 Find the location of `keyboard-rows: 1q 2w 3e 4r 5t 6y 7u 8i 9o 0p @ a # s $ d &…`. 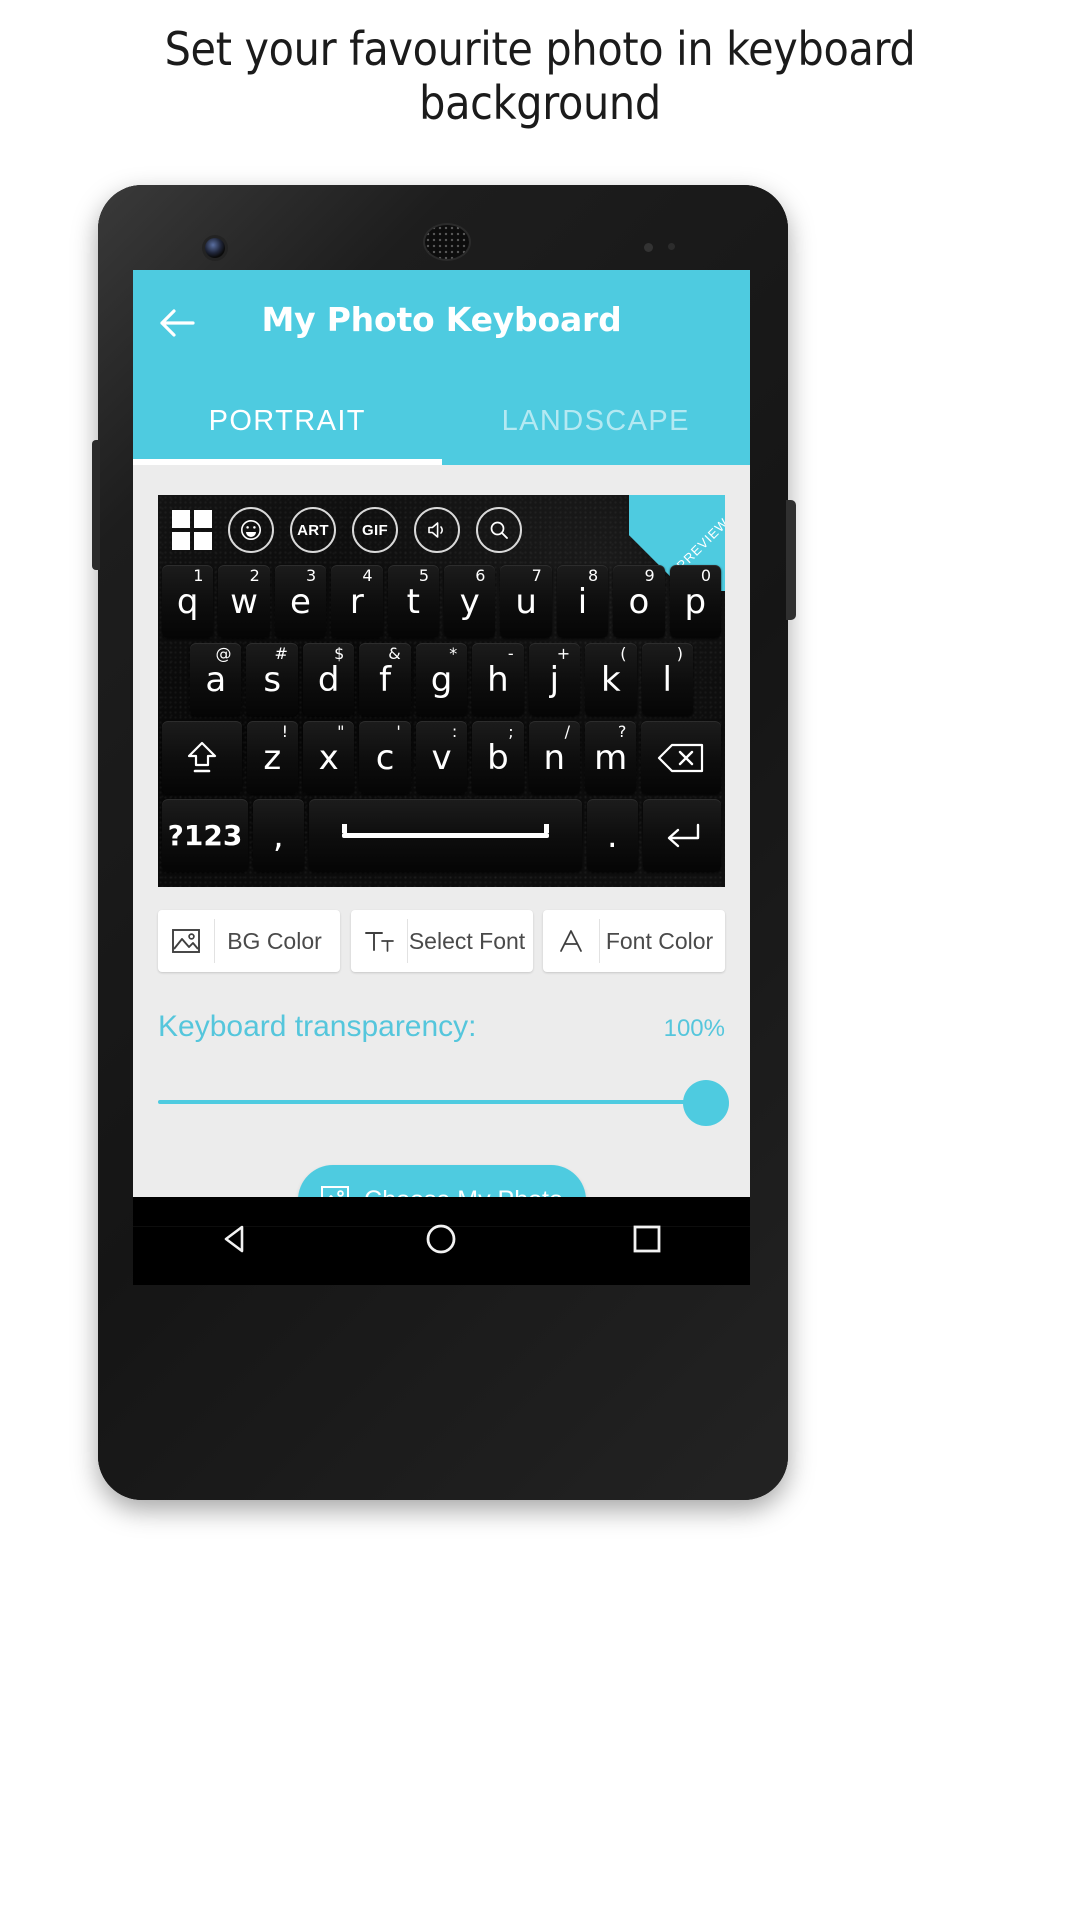

keyboard-rows: 1q 2w 3e 4r 5t 6y 7u 8i 9o 0p @ a # s $ d &… is located at coordinates (441, 718).